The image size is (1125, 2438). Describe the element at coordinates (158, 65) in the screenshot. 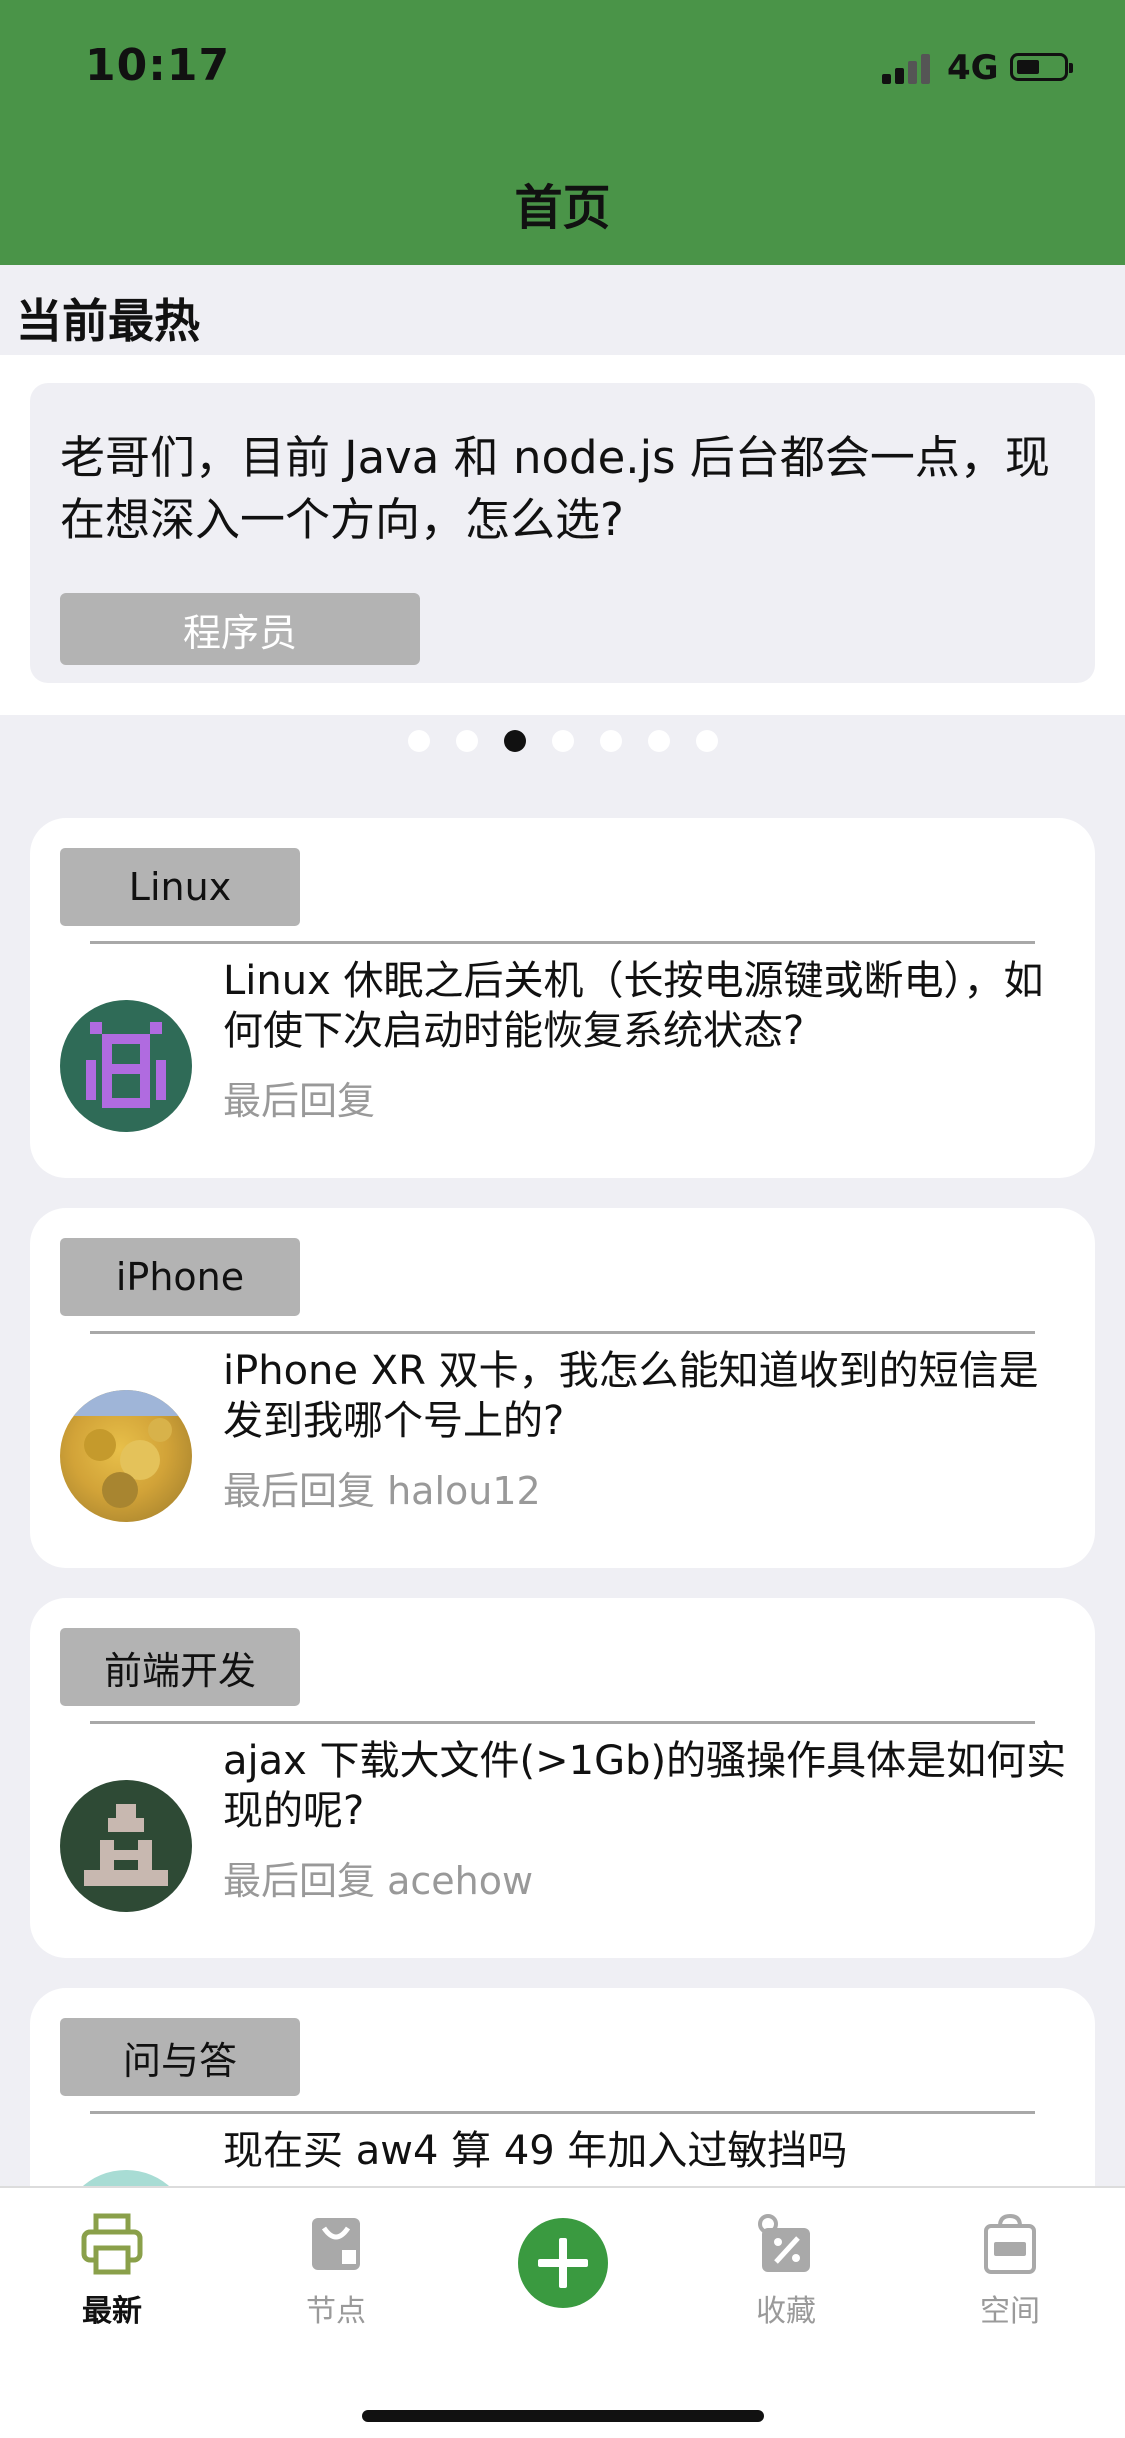

I see `status-time: 10:17` at that location.